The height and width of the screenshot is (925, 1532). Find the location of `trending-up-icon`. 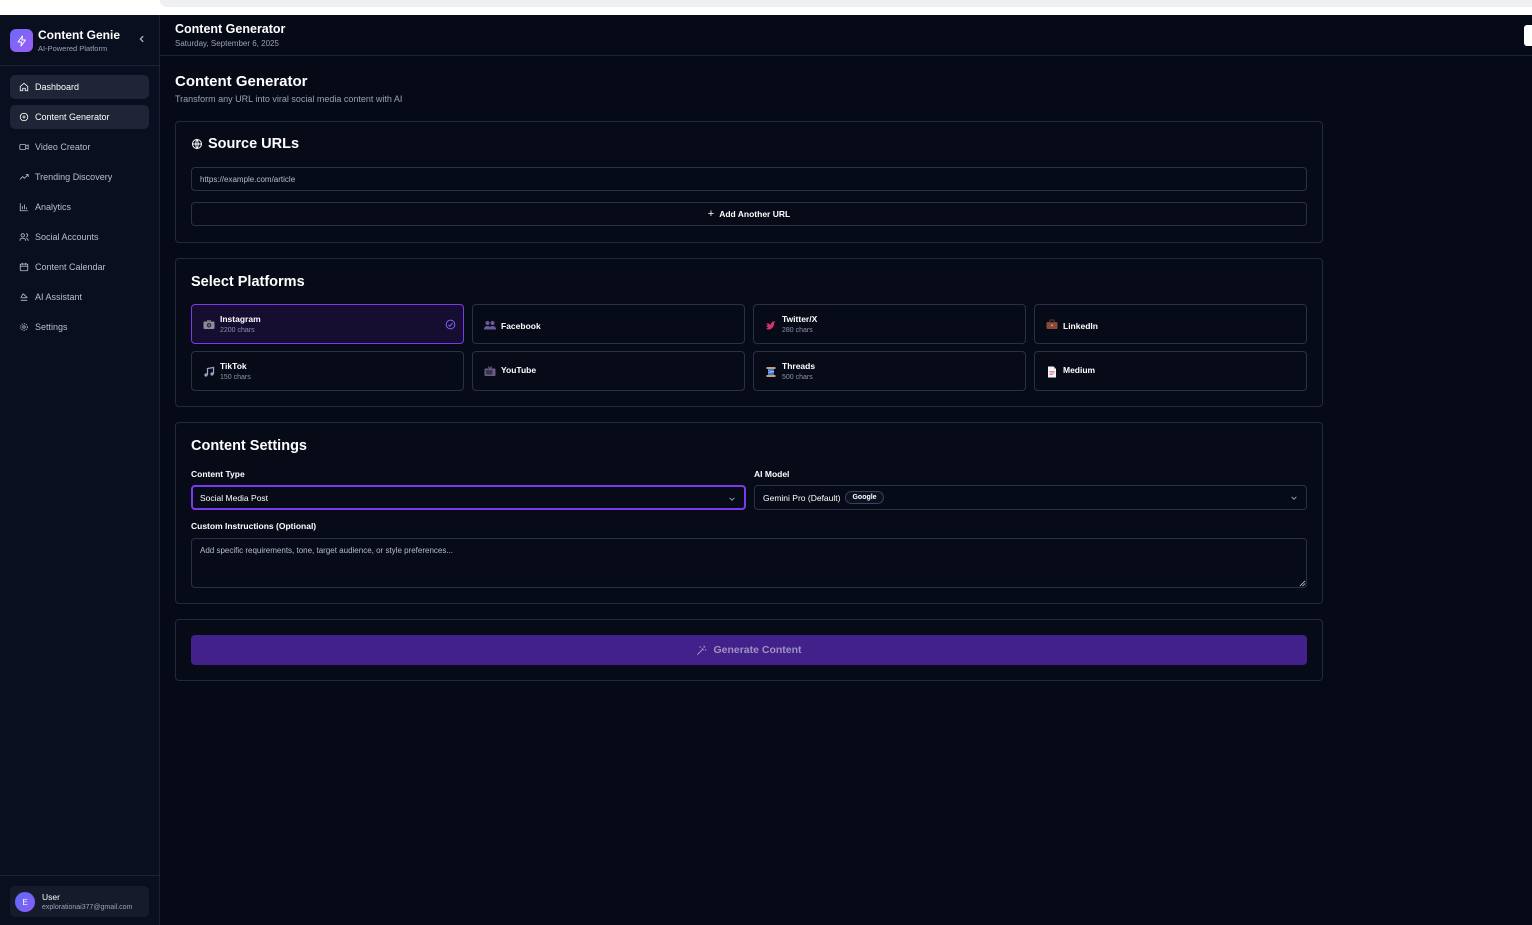

trending-up-icon is located at coordinates (23, 177).